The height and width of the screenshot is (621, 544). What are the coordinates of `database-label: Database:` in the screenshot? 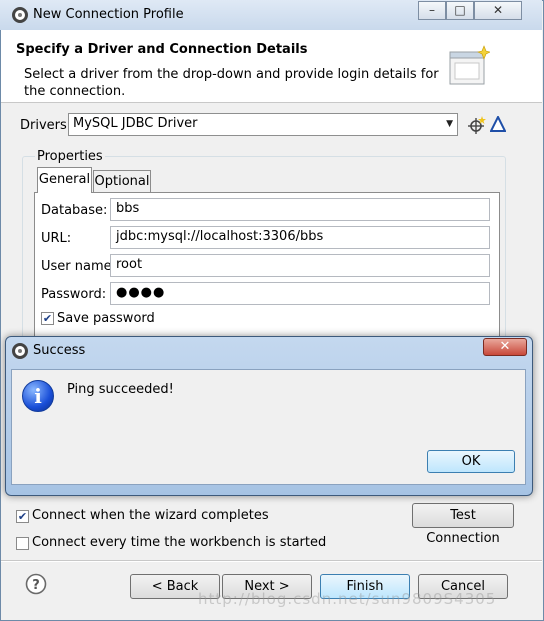 It's located at (74, 210).